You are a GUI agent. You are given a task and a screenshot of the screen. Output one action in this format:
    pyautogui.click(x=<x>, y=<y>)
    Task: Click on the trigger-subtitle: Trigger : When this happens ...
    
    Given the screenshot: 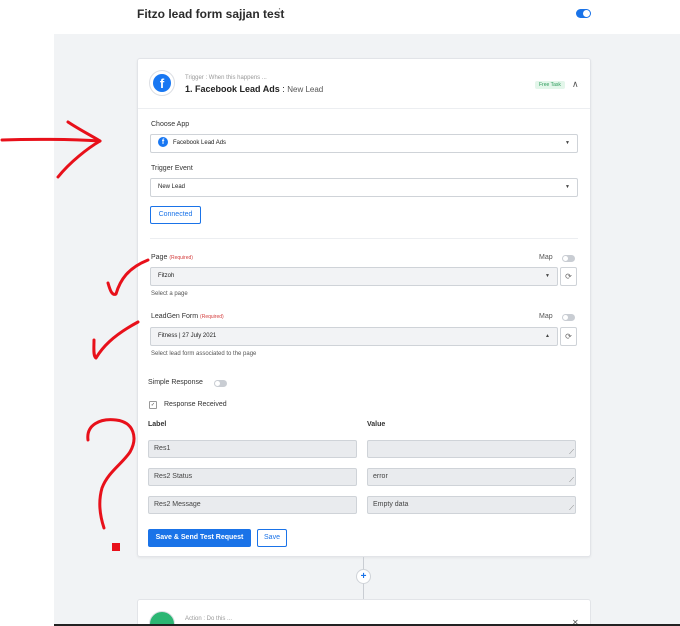 What is the action you would take?
    pyautogui.click(x=226, y=78)
    